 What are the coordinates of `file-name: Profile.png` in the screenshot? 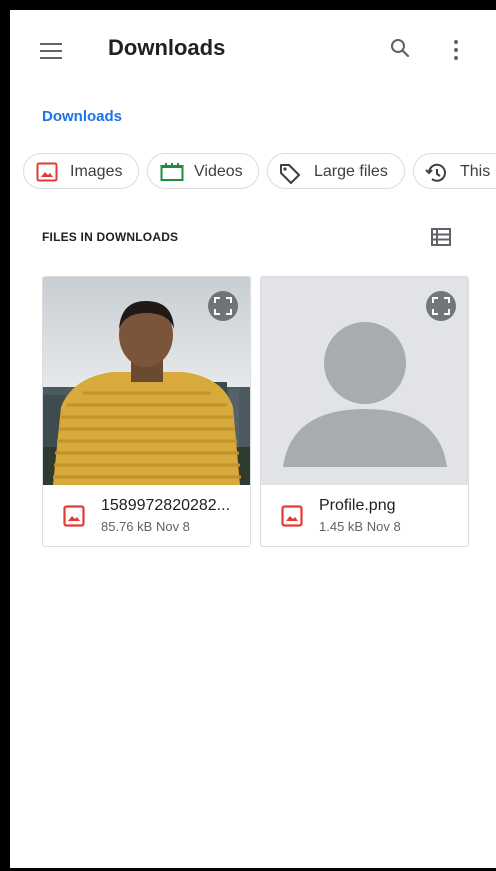 It's located at (357, 505).